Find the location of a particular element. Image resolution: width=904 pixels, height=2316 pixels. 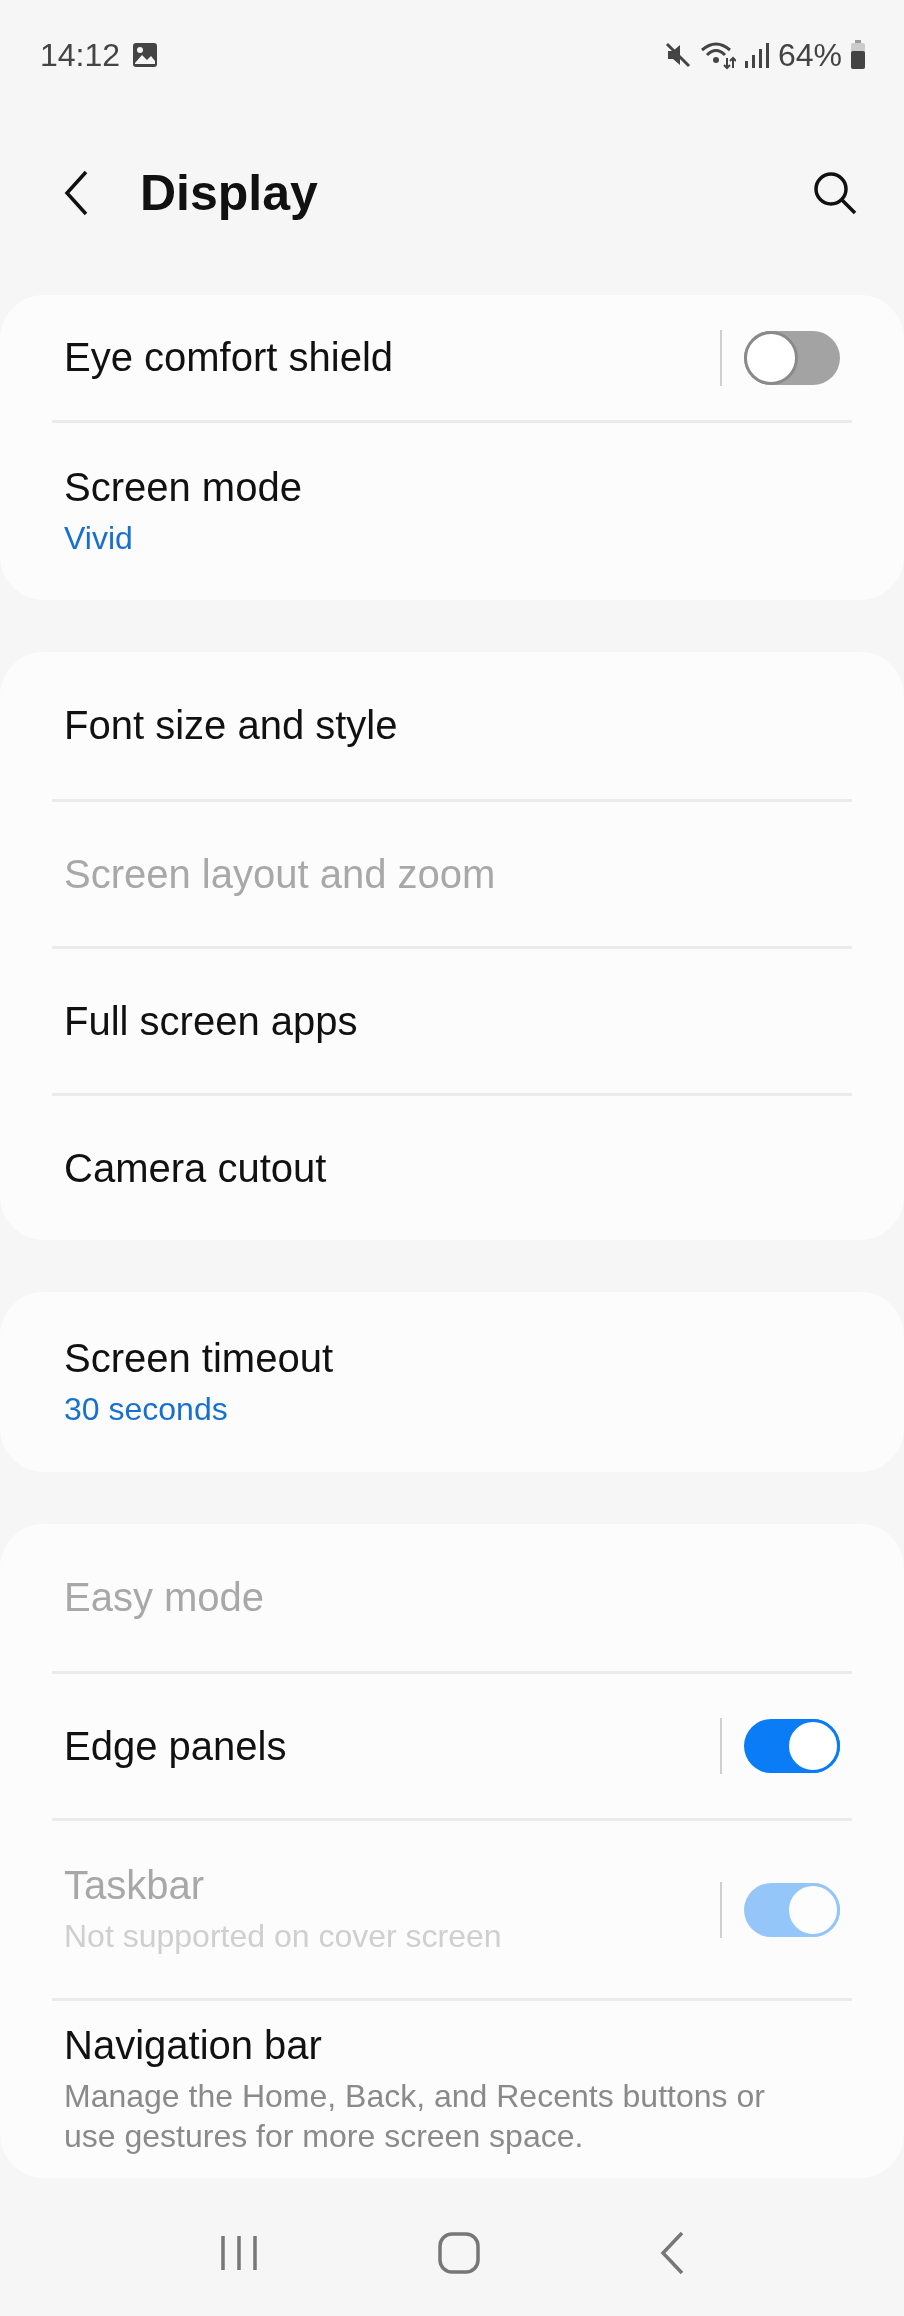

signal-icon is located at coordinates (756, 55).